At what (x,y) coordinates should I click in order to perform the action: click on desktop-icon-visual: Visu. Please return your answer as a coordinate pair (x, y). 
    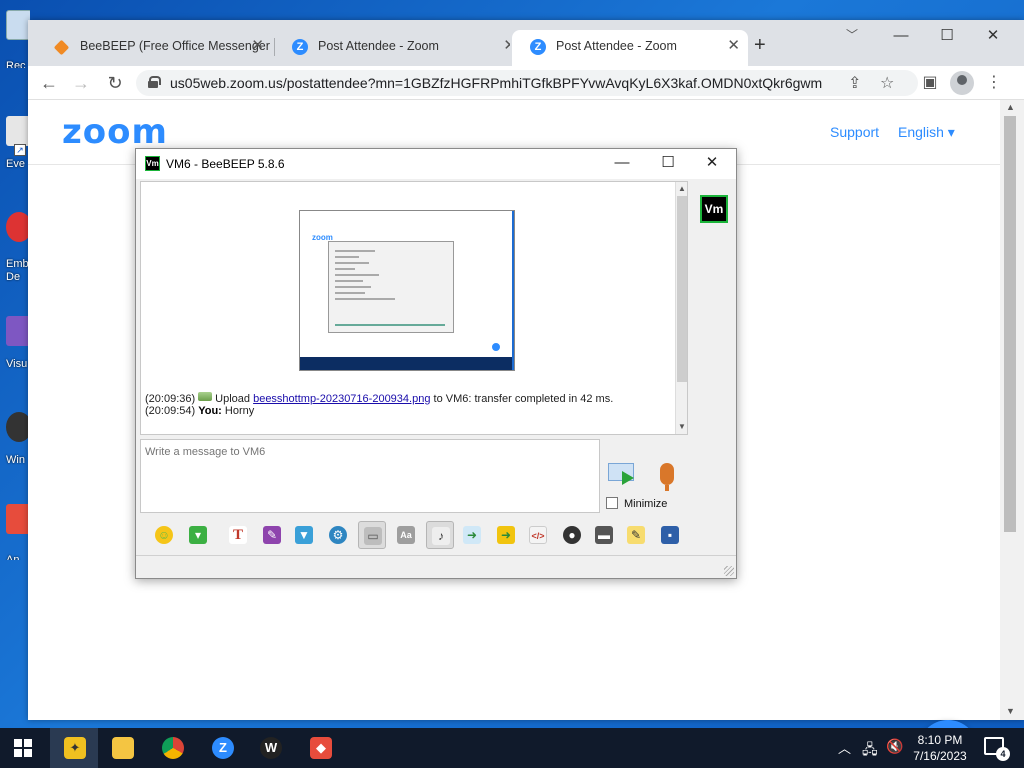
    Looking at the image, I should click on (15, 342).